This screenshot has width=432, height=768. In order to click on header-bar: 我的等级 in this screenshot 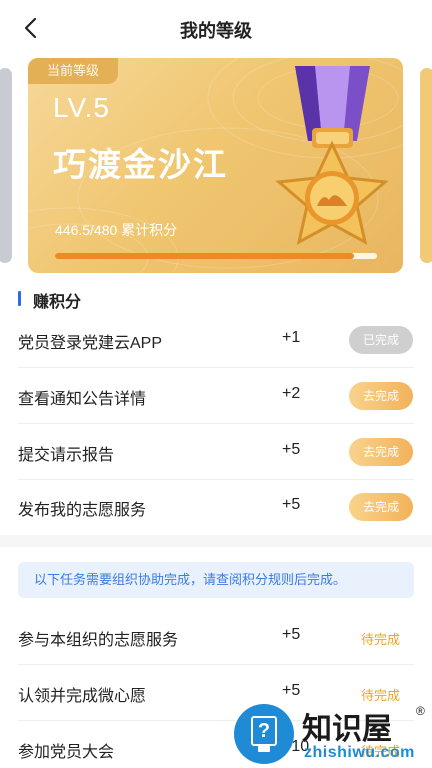, I will do `click(216, 29)`.